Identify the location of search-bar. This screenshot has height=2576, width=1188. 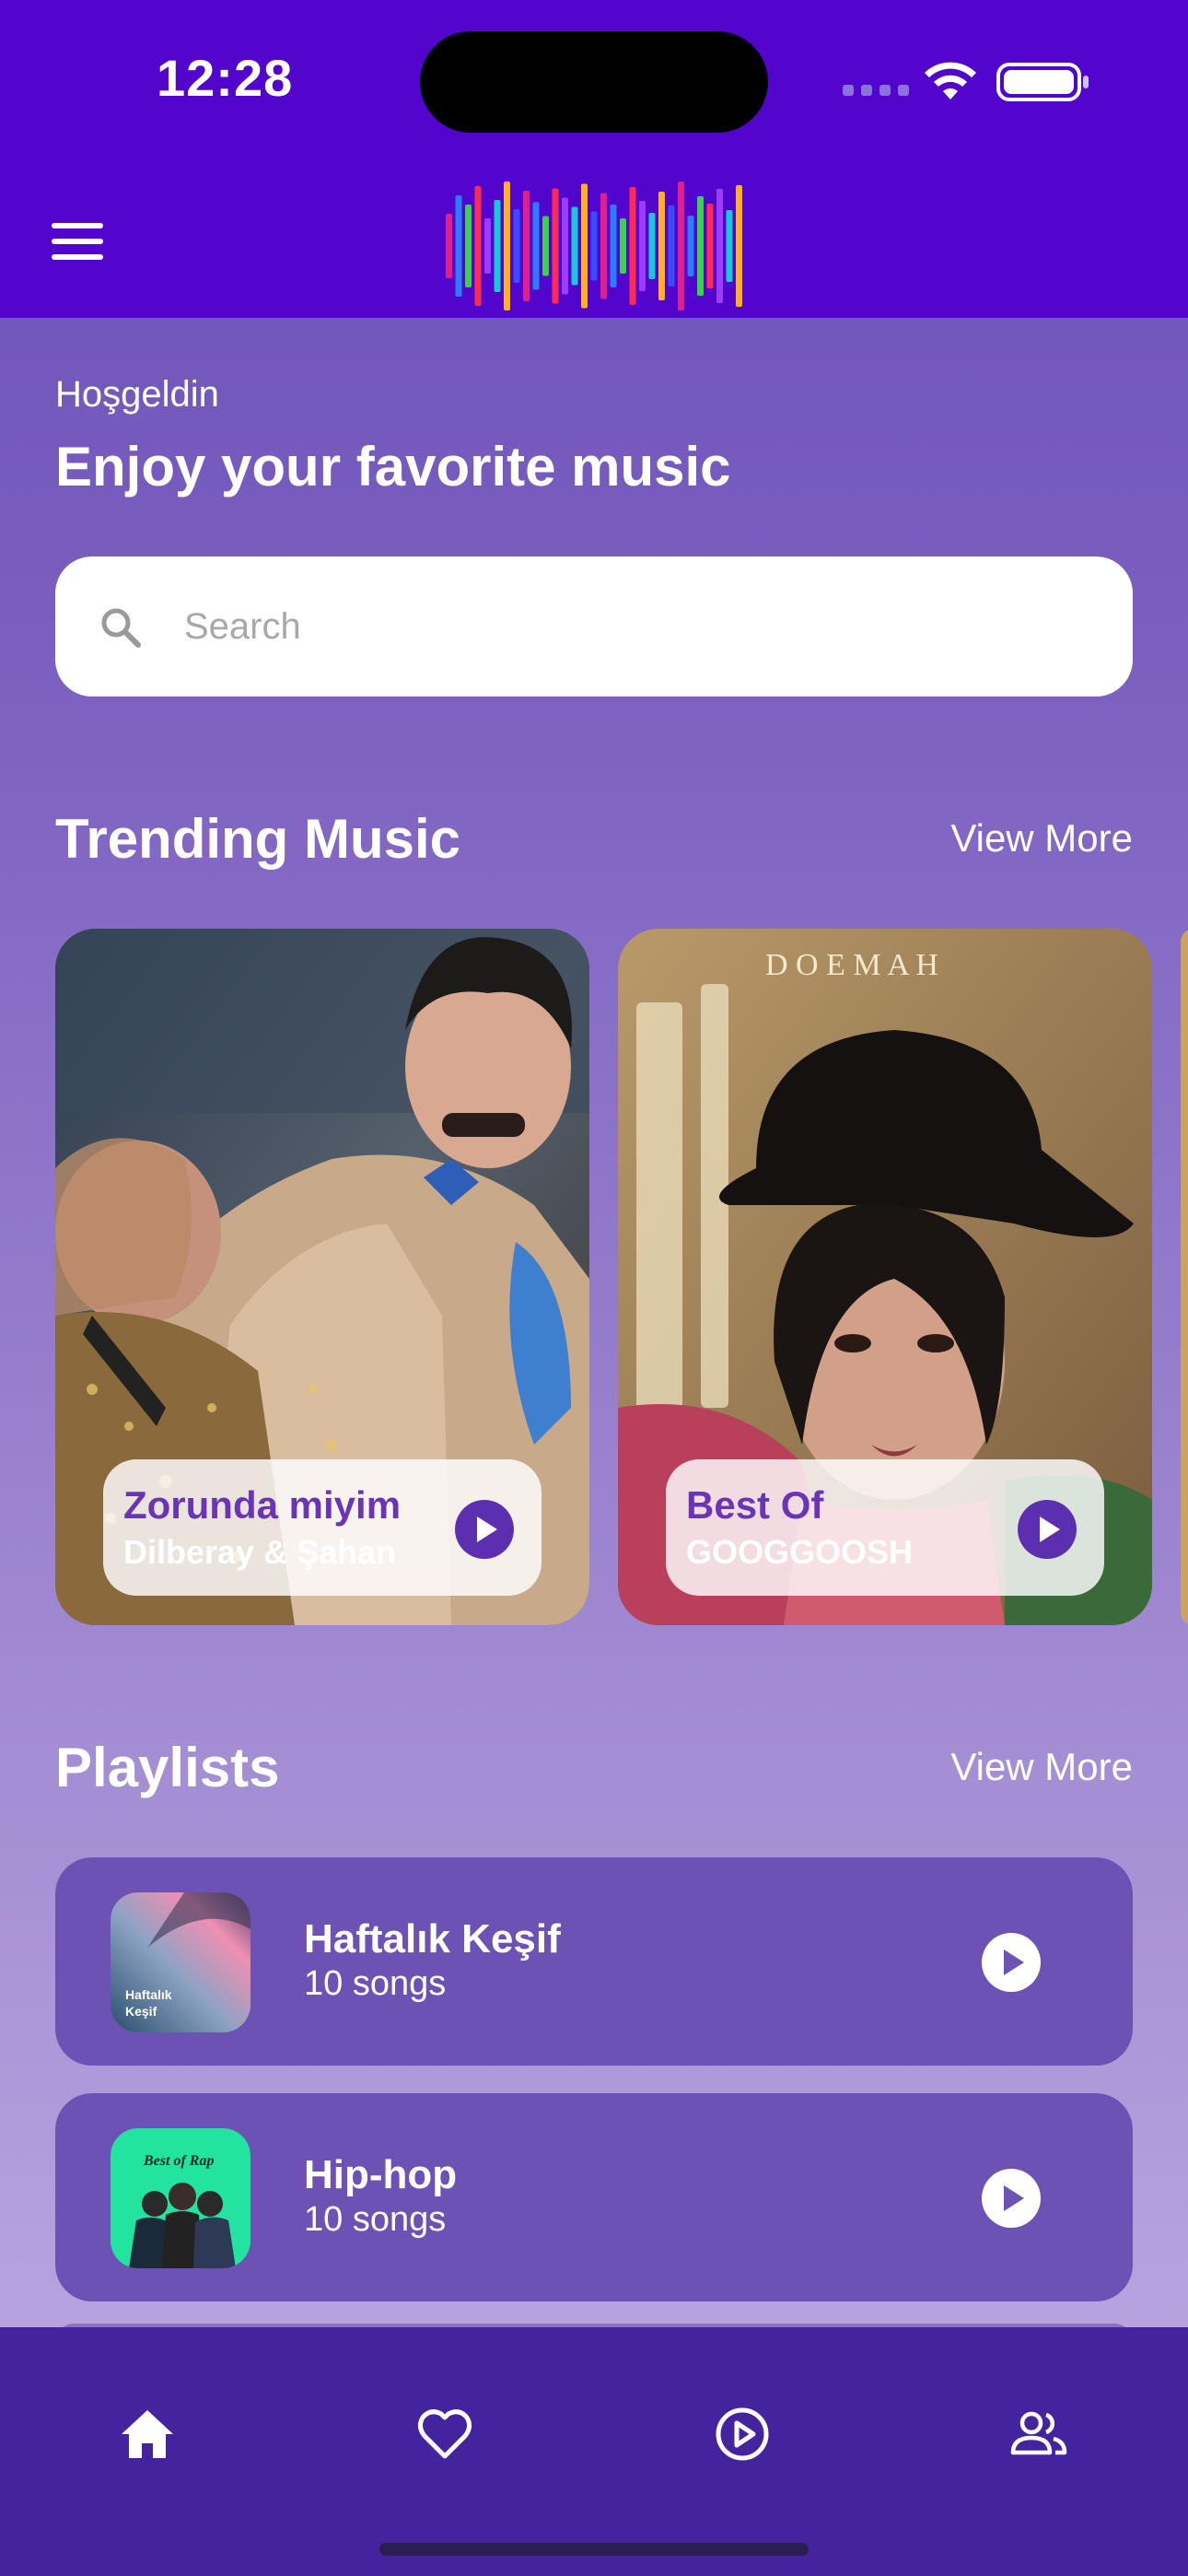
(594, 626).